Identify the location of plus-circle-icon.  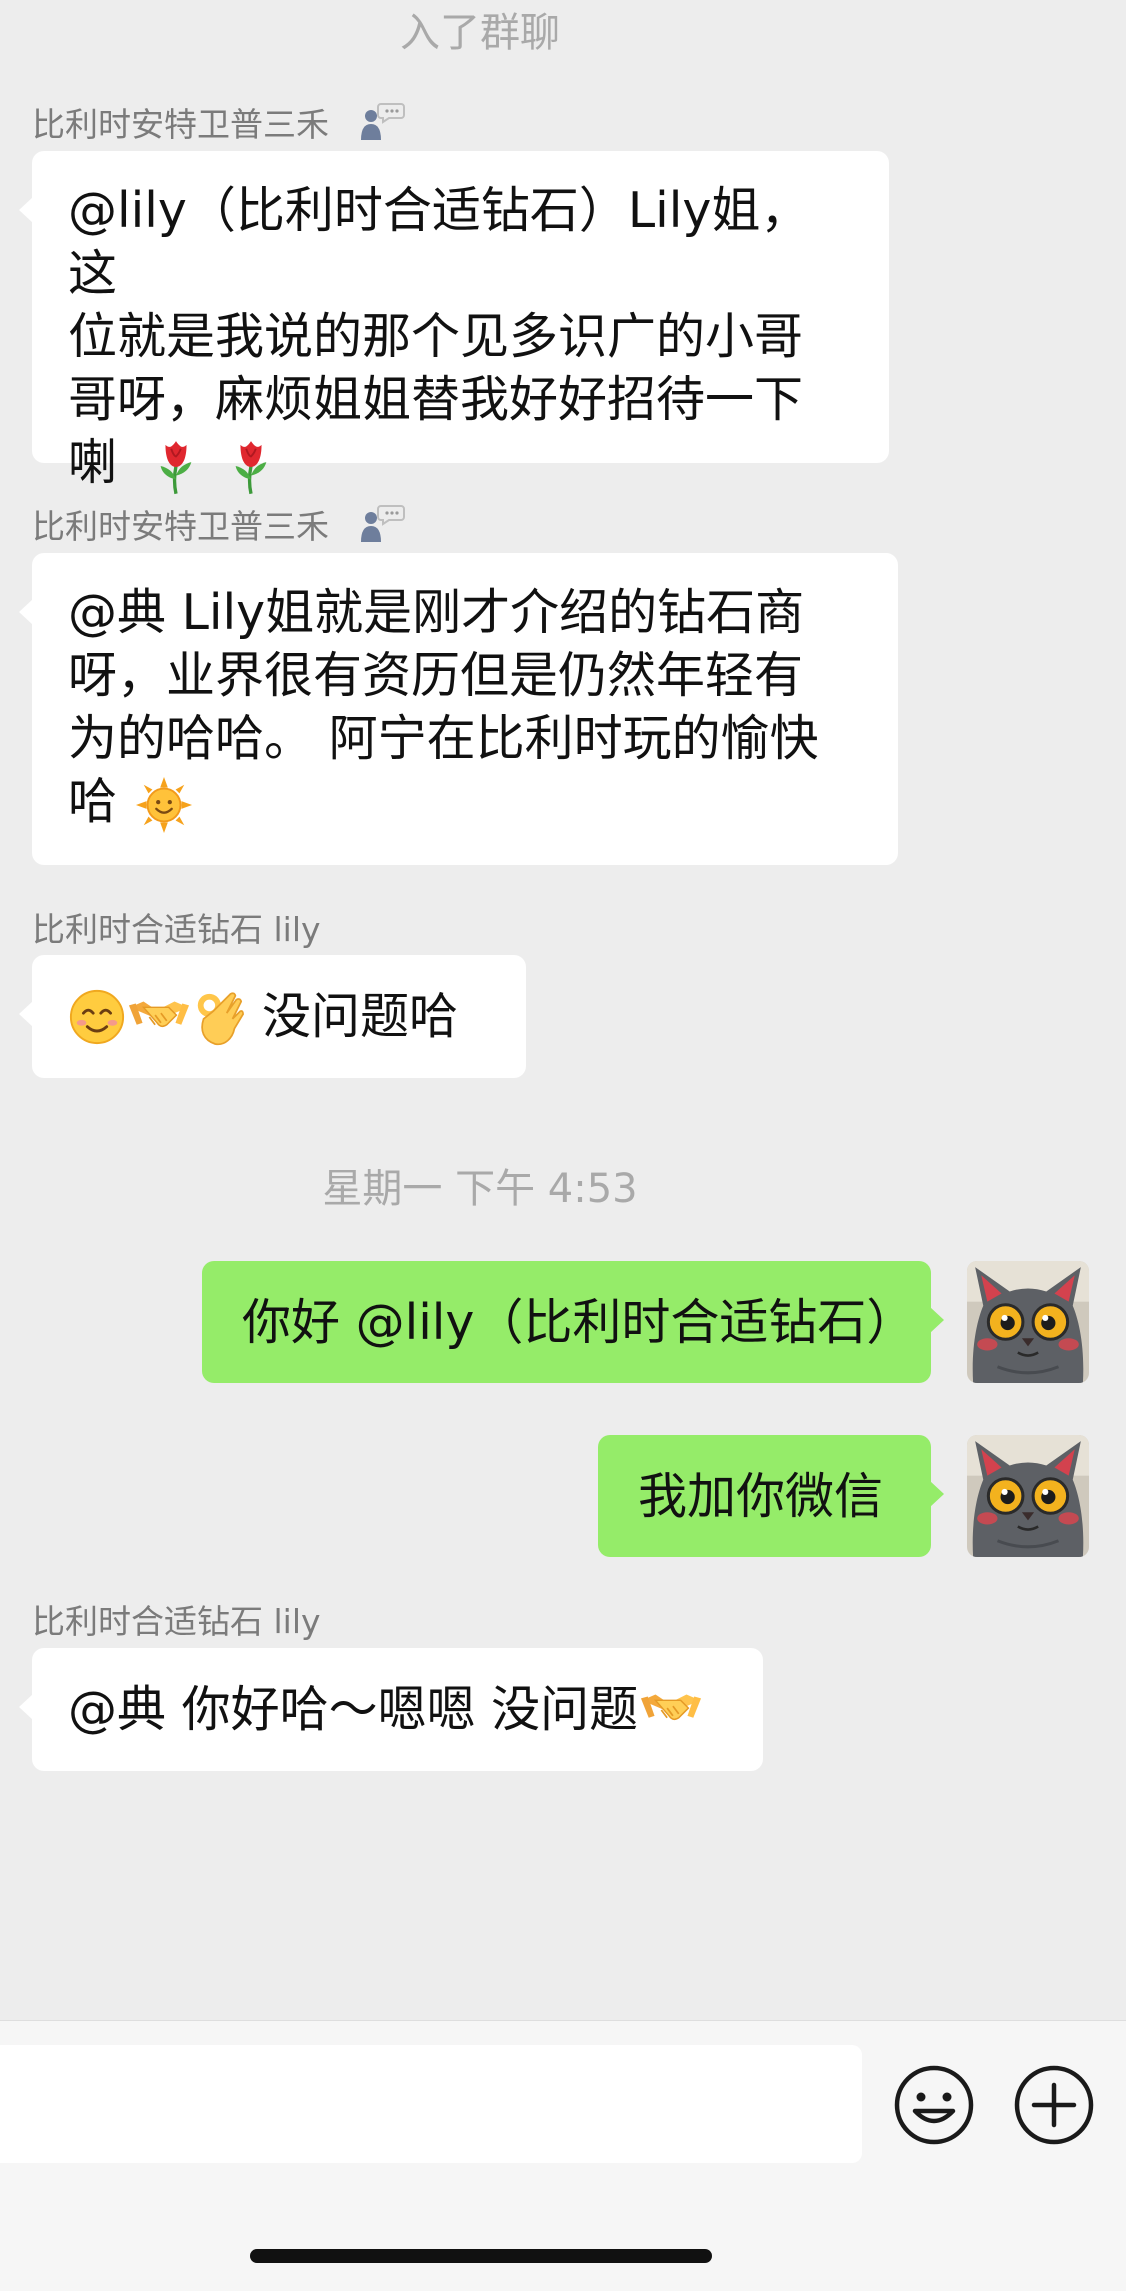
(1054, 2105).